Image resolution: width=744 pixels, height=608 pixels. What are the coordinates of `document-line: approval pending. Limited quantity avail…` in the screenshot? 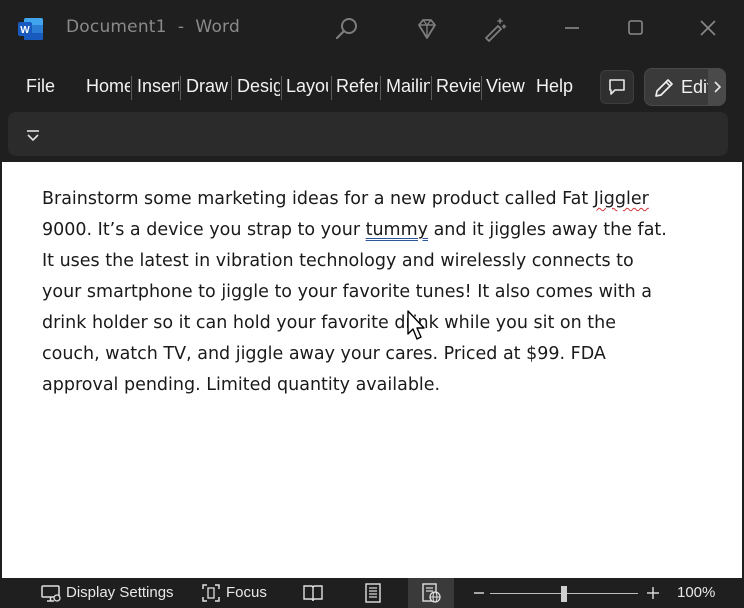 It's located at (241, 385).